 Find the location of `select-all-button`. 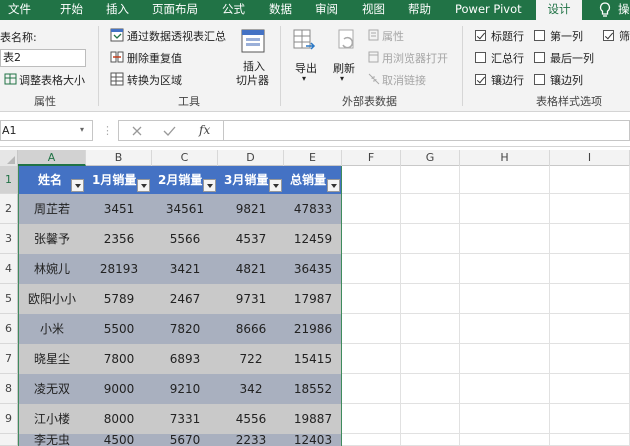

select-all-button is located at coordinates (9, 158).